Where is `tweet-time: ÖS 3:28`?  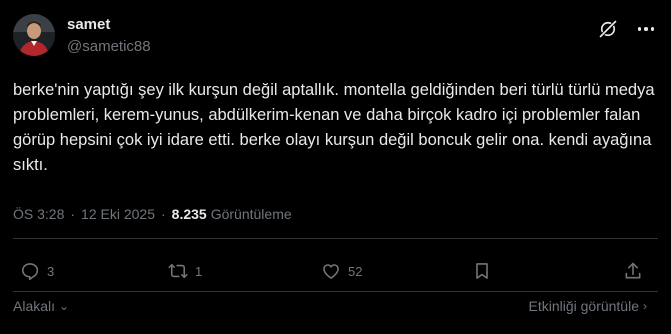
tweet-time: ÖS 3:28 is located at coordinates (38, 214).